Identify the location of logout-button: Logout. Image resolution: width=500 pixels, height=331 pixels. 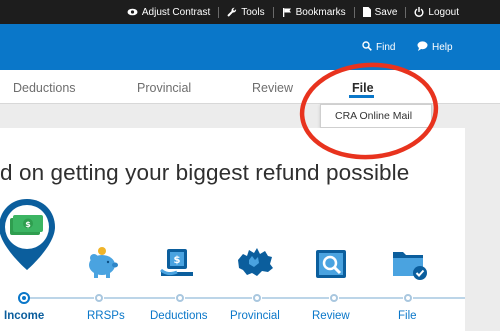
(436, 12).